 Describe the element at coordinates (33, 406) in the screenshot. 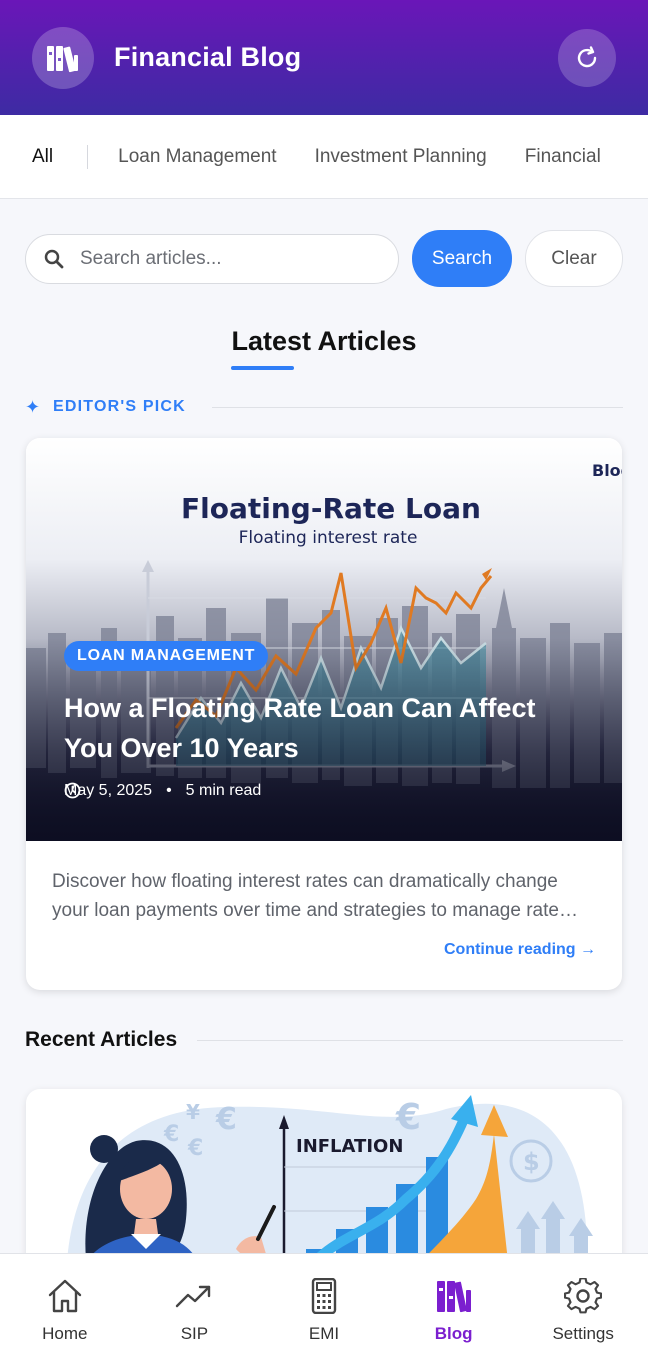

I see `sparkle-icon: ✦` at that location.